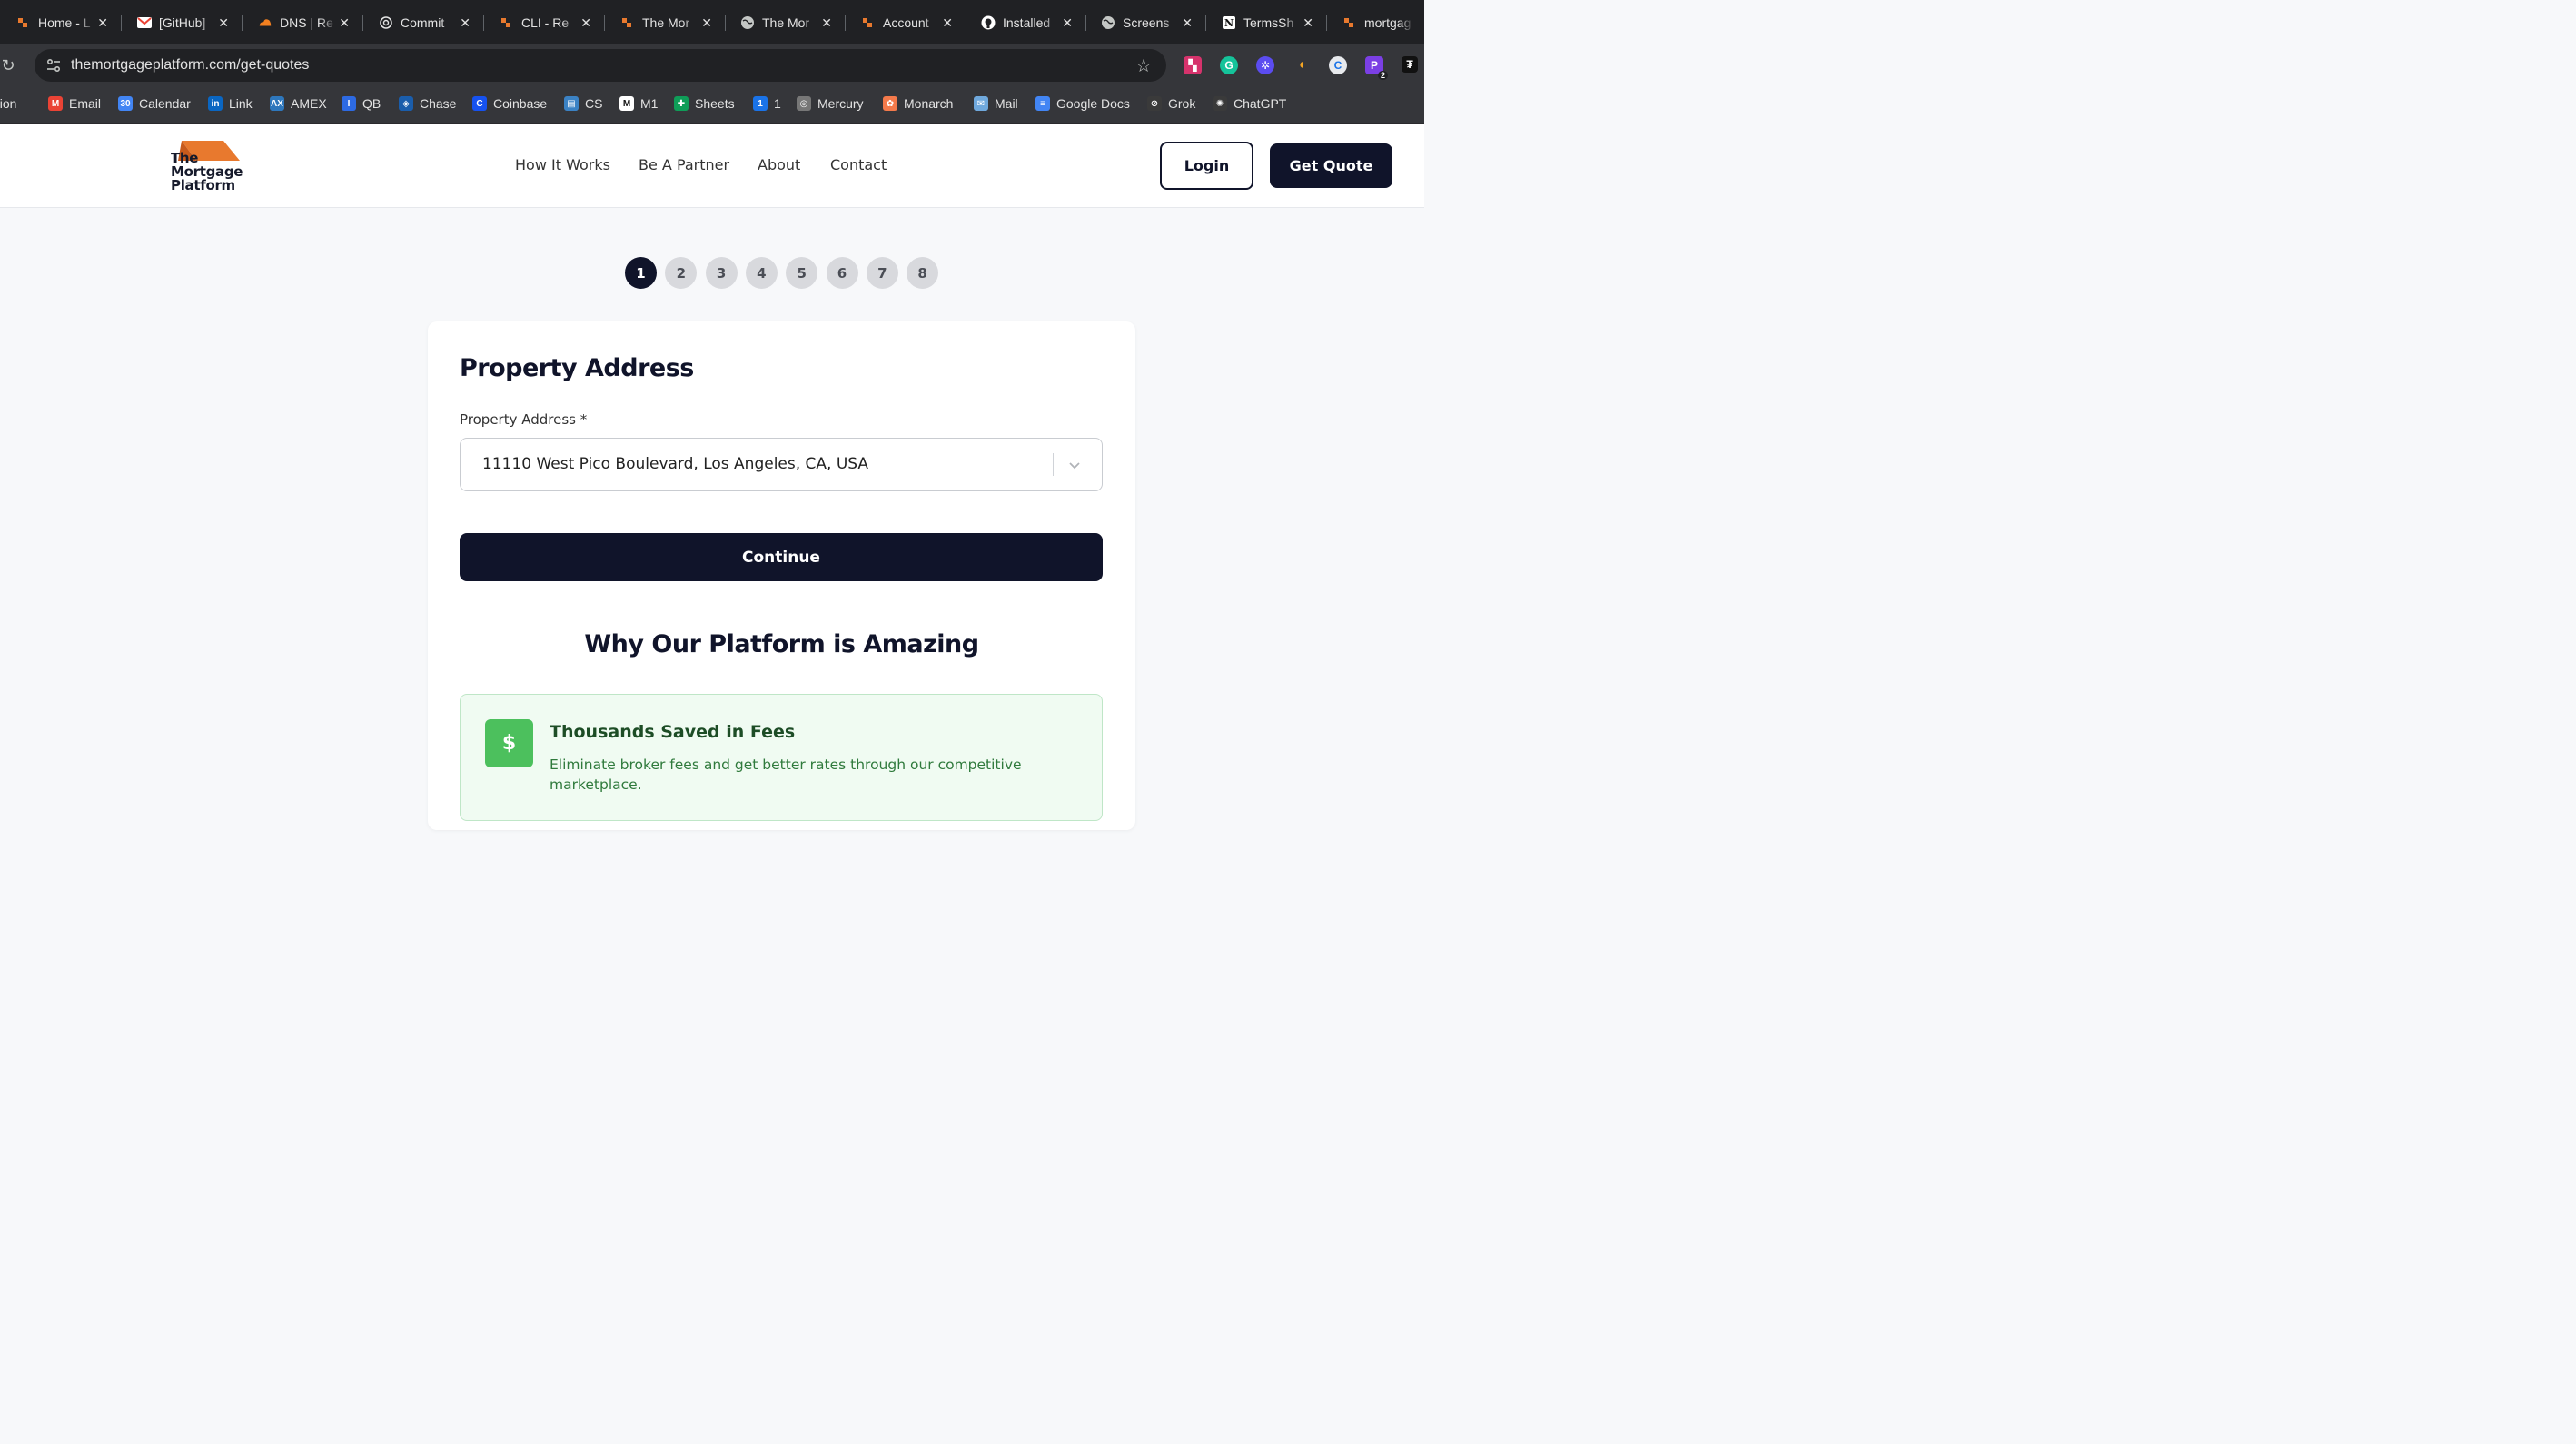 The image size is (2576, 1444). Describe the element at coordinates (583, 103) in the screenshot. I see `bookmark-cs: ▤ CS` at that location.